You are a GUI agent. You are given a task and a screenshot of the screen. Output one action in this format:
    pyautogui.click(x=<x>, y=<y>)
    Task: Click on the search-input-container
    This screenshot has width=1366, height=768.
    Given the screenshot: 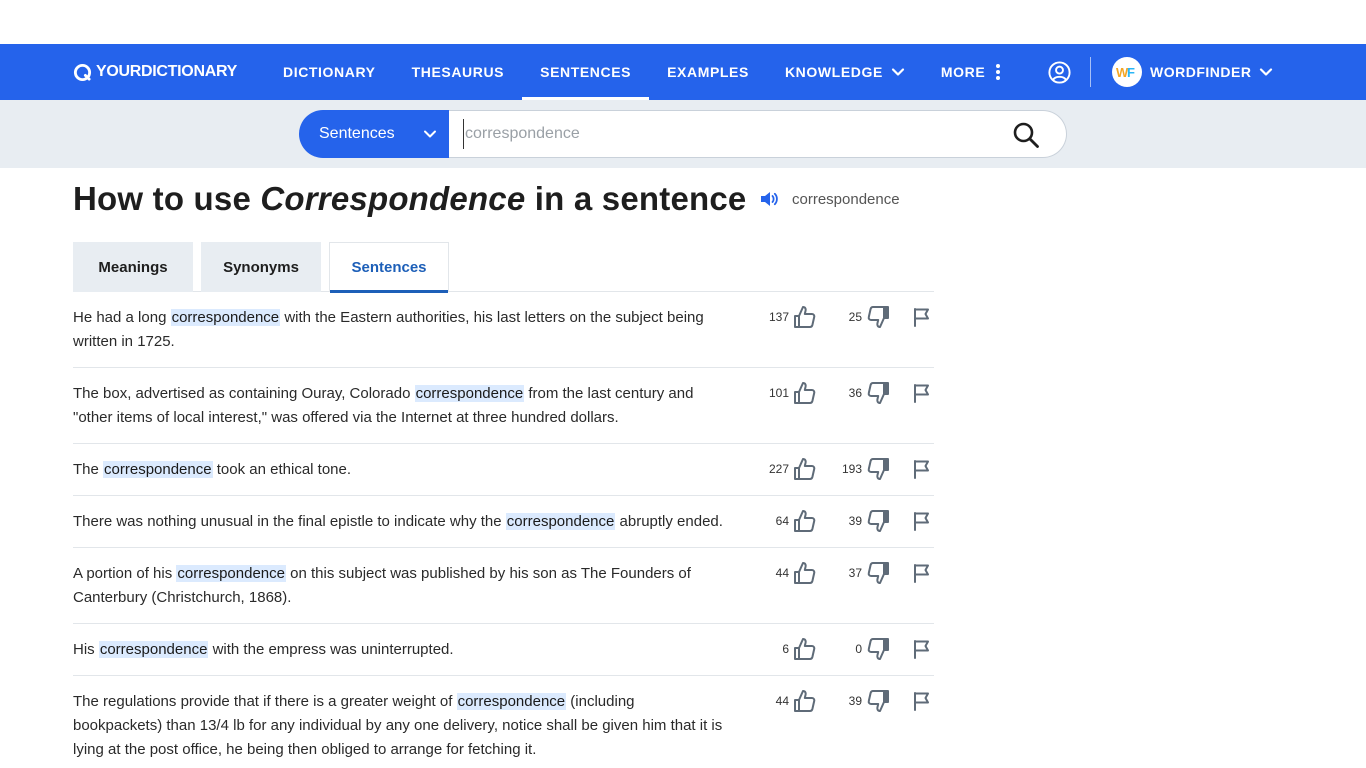 What is the action you would take?
    pyautogui.click(x=758, y=134)
    